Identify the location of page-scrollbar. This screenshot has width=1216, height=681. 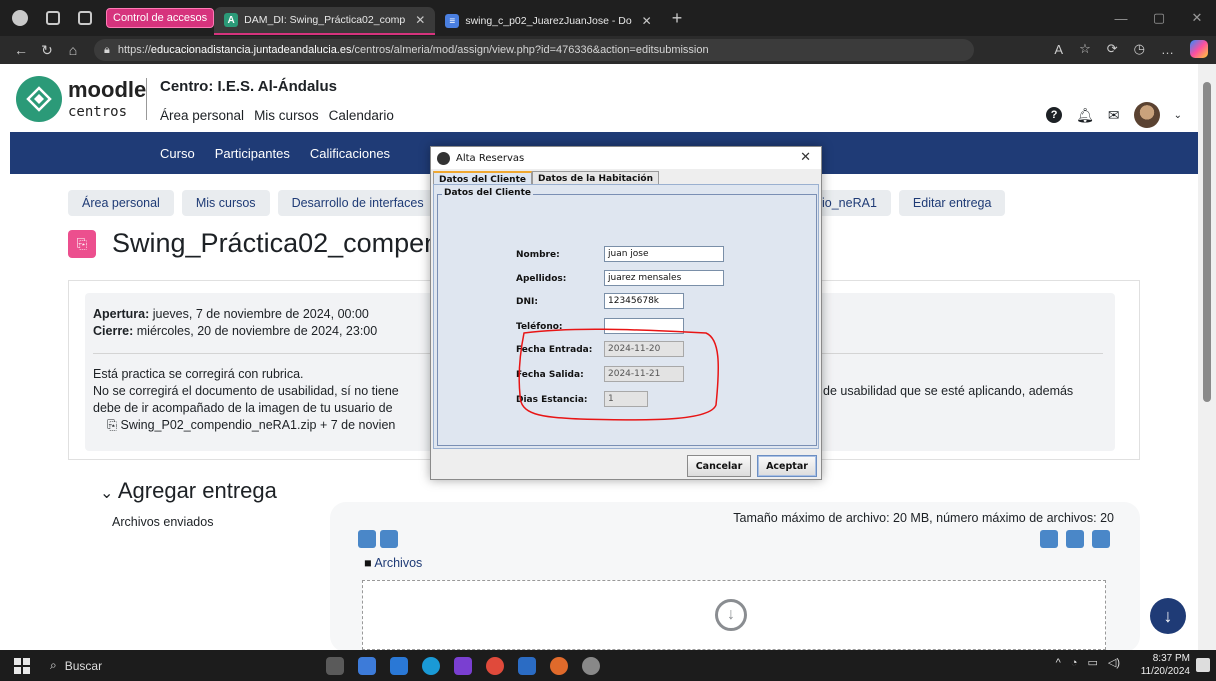
(1207, 357).